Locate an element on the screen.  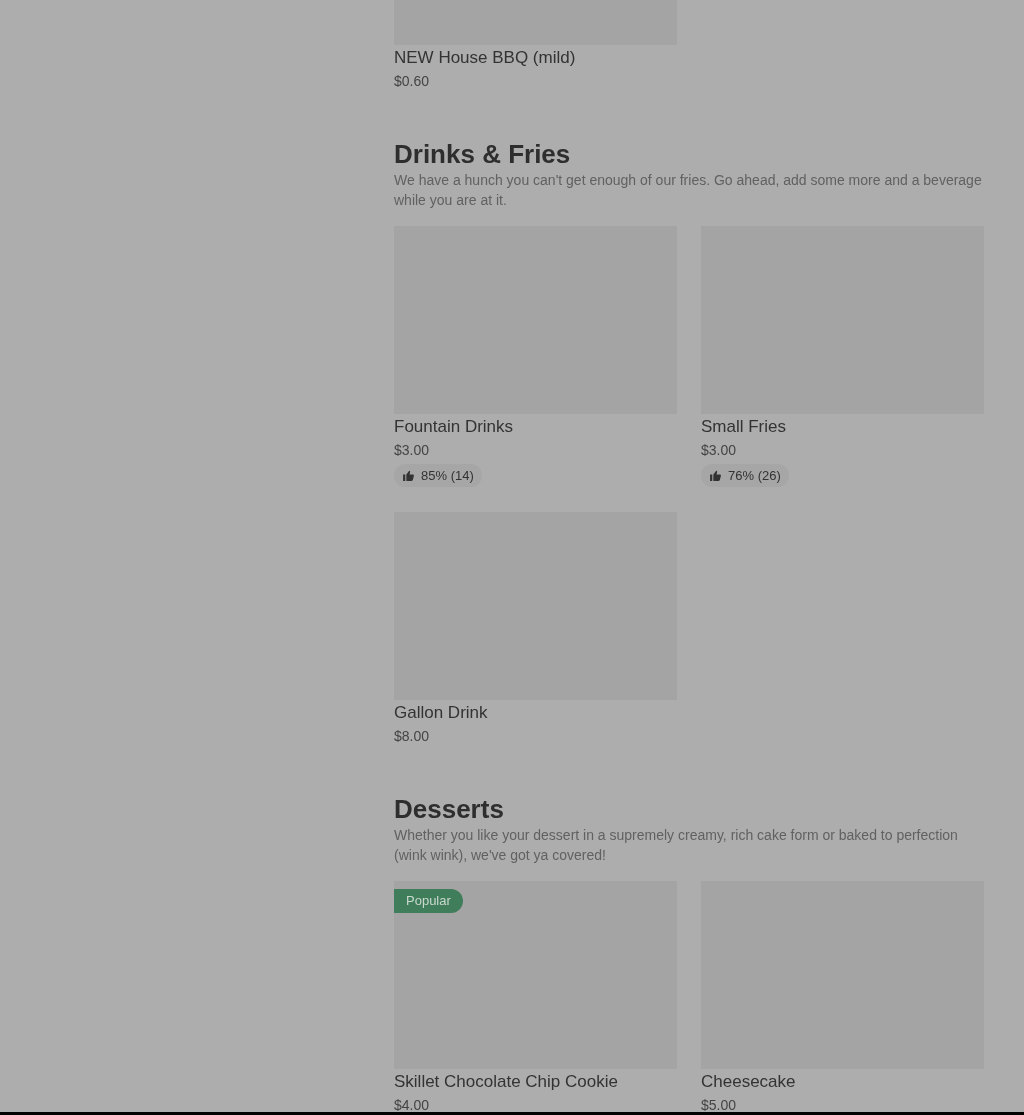
item-price: $0.60 is located at coordinates (412, 81).